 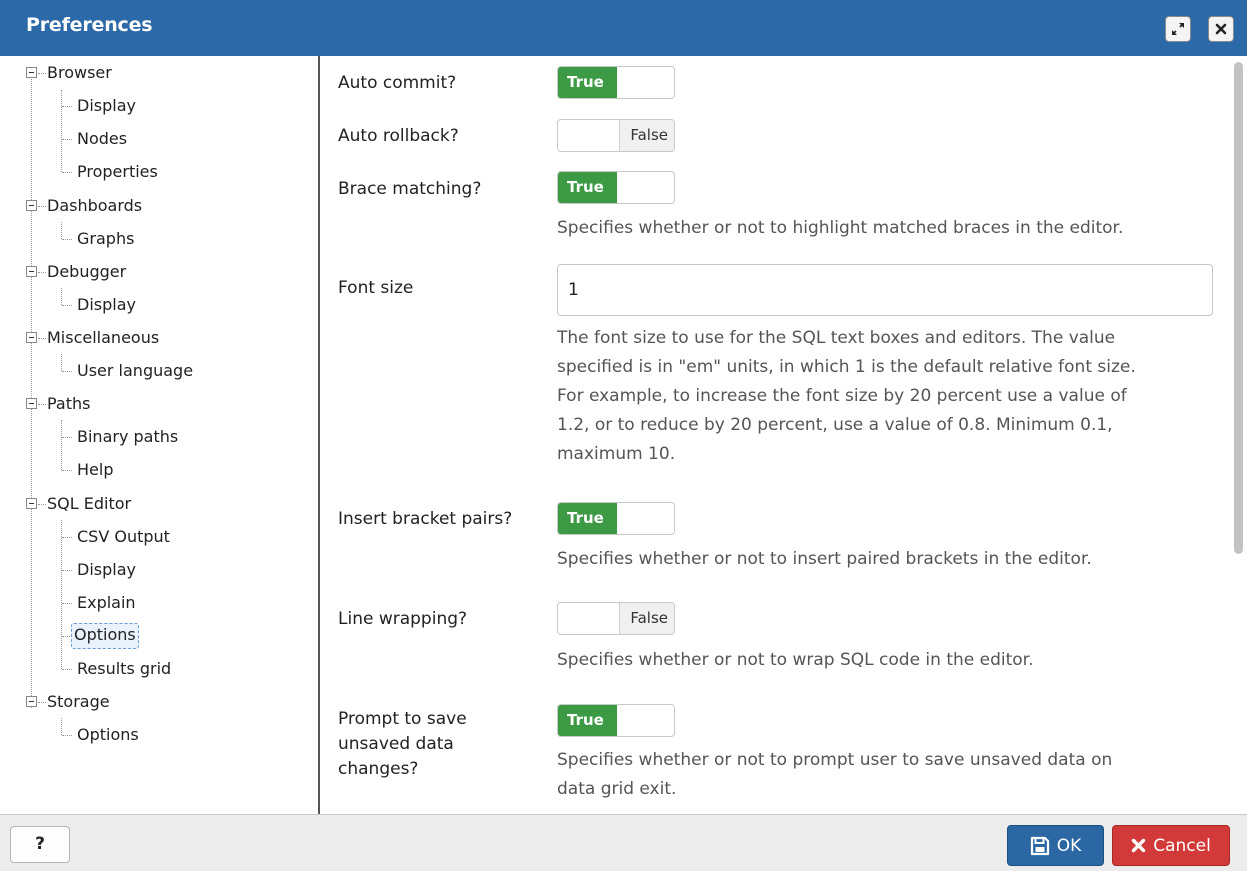 I want to click on x-icon, so click(x=1139, y=845).